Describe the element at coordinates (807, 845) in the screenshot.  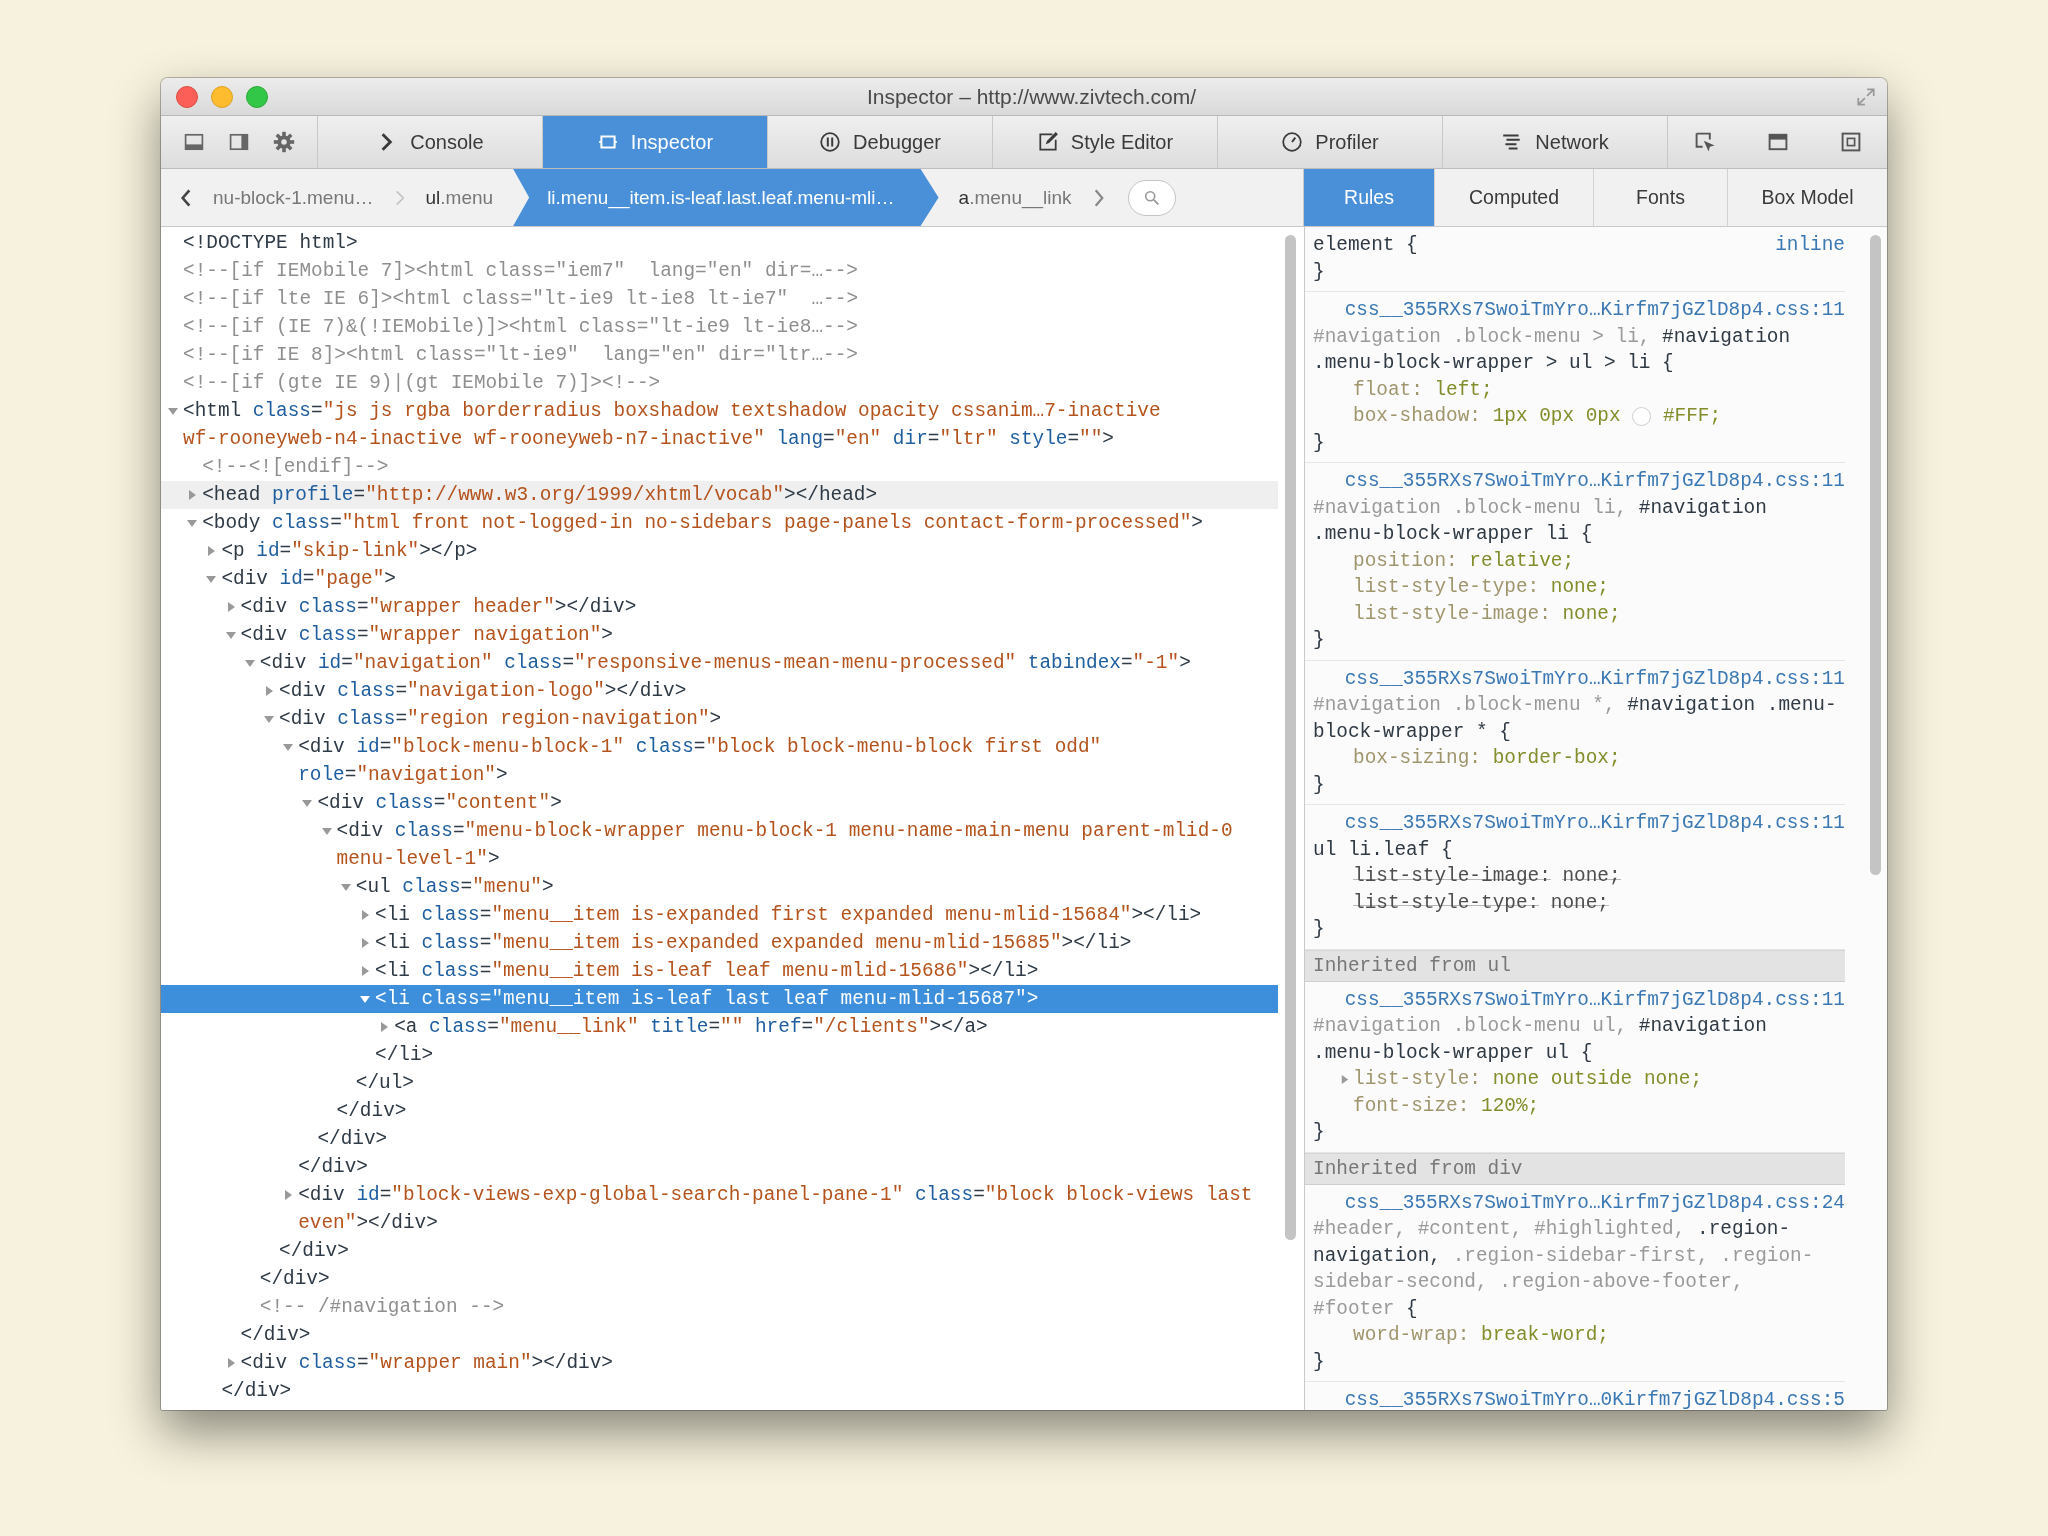
I see `markup-line: <div class="menu-block-wrapper menu-block-1 menu-name-main-menu parent-mlid-0 menu-level-1">` at that location.